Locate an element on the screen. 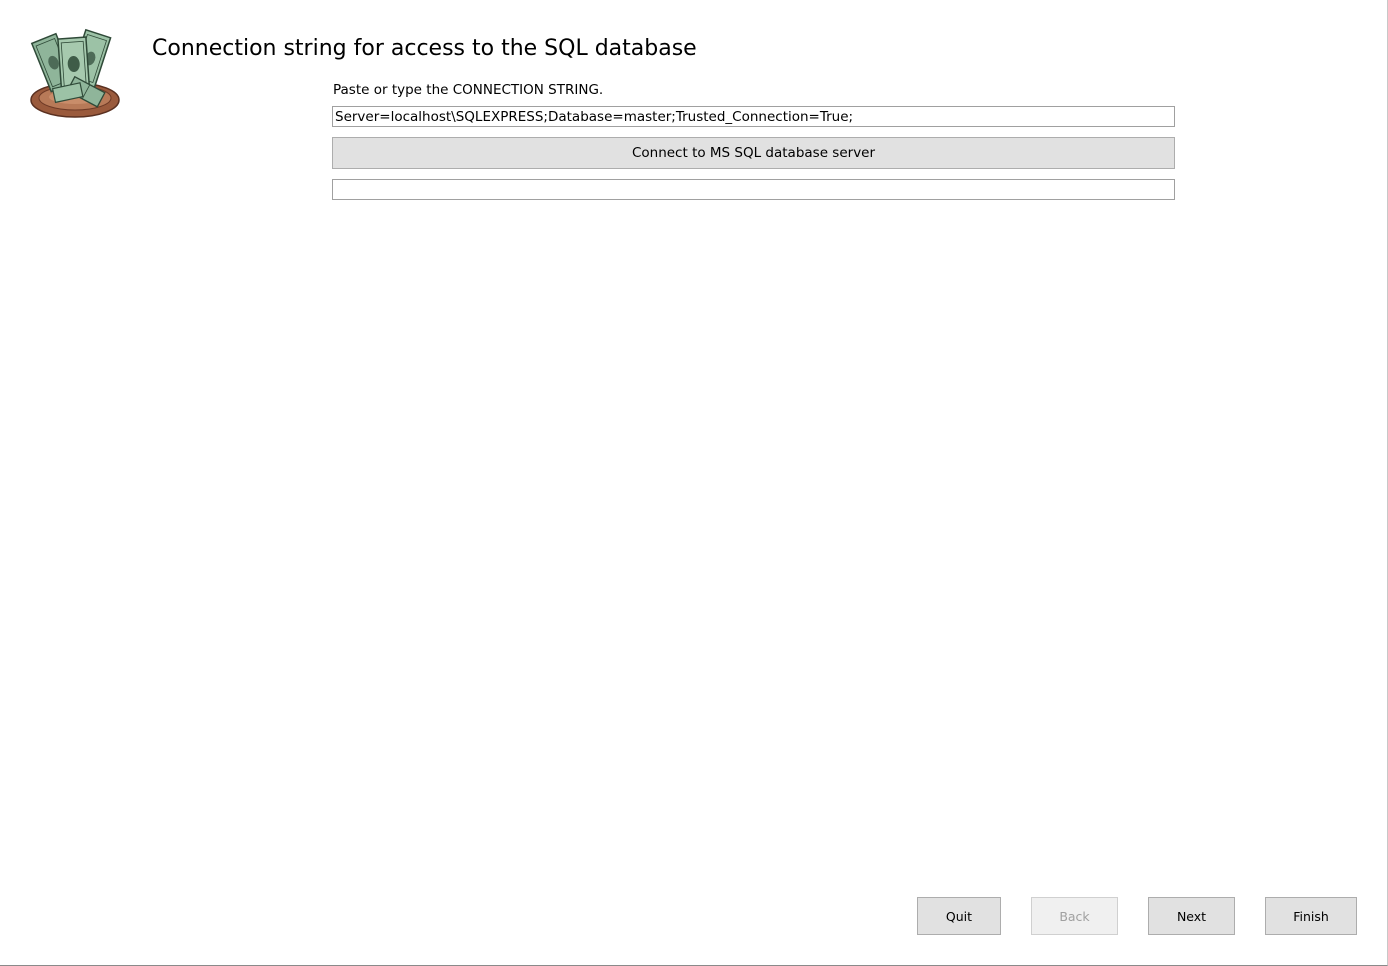  back-button: Back is located at coordinates (1074, 916).